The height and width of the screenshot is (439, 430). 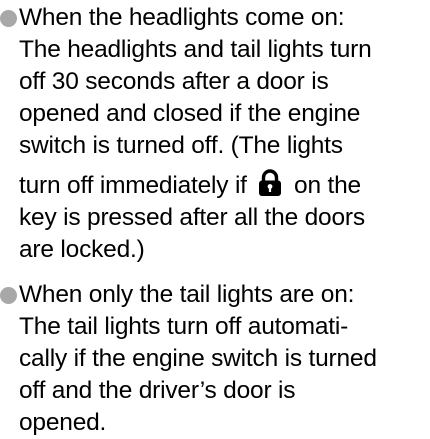 I want to click on text-line: key is pressed after all the doors, so click(x=192, y=217).